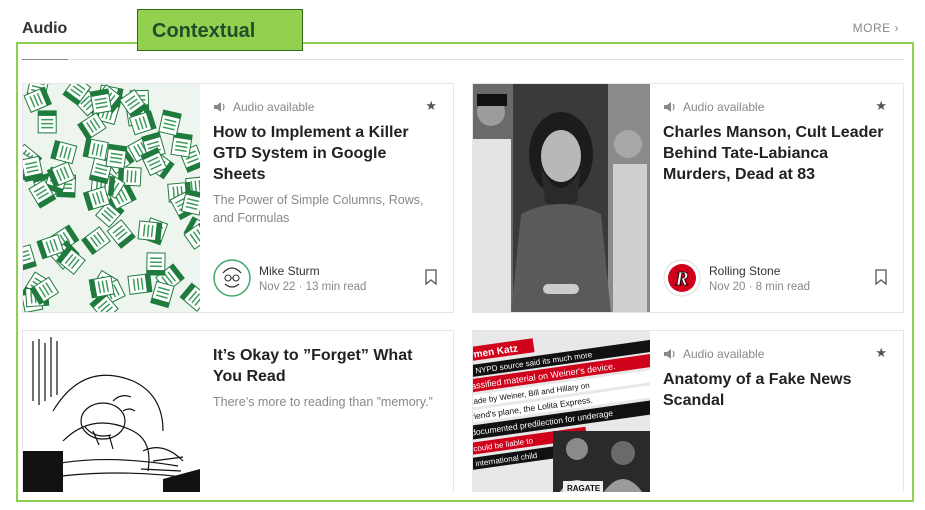  Describe the element at coordinates (896, 28) in the screenshot. I see `chevron-right-icon: ›` at that location.